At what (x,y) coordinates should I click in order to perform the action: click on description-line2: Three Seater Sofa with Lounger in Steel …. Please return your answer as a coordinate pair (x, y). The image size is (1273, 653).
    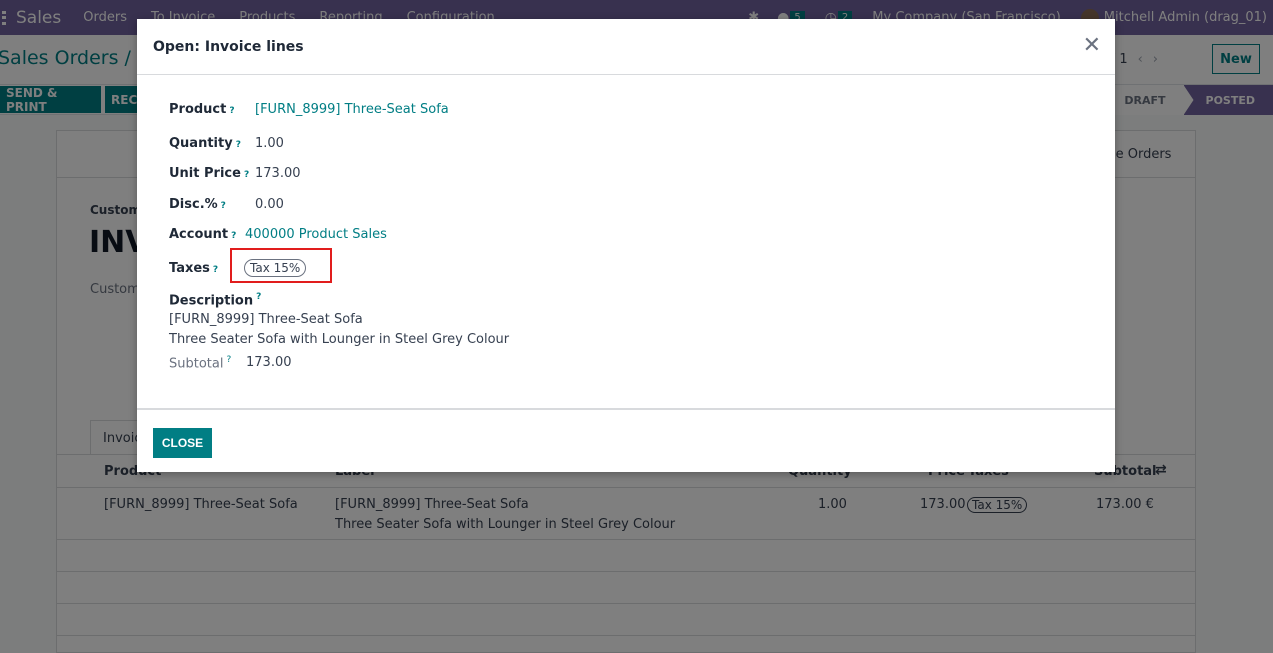
    Looking at the image, I should click on (339, 339).